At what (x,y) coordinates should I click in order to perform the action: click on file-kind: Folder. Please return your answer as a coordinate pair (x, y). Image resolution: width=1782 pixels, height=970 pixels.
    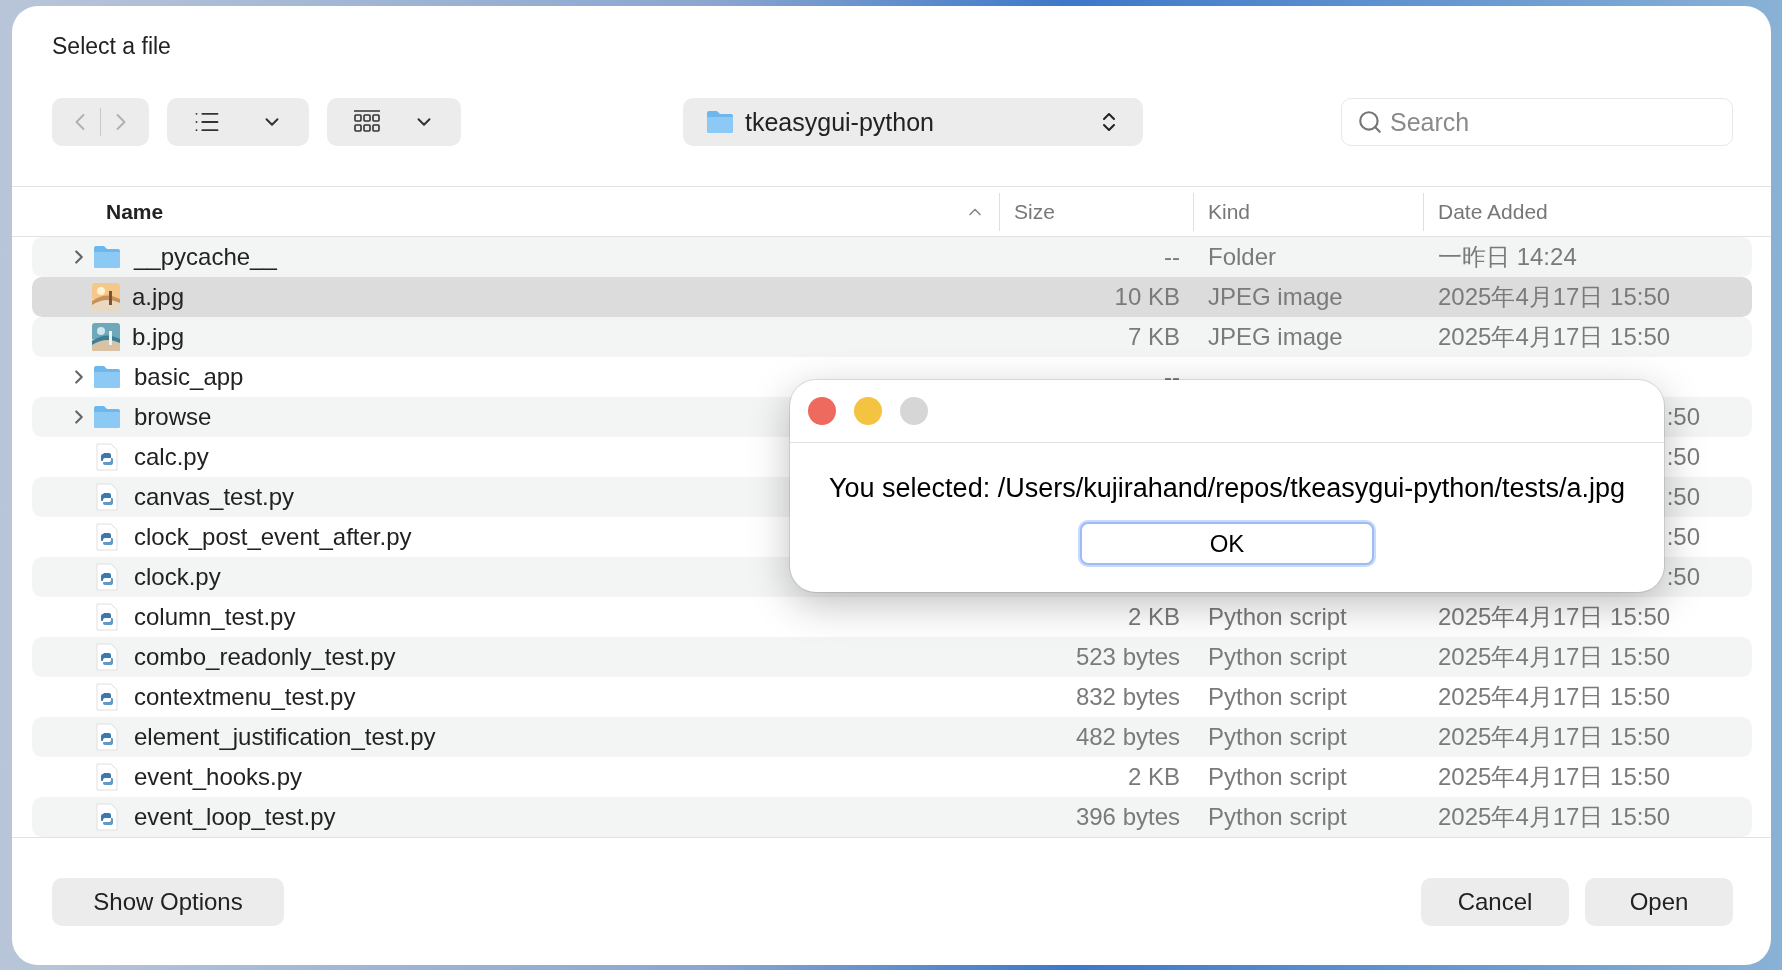
    Looking at the image, I should click on (1242, 257).